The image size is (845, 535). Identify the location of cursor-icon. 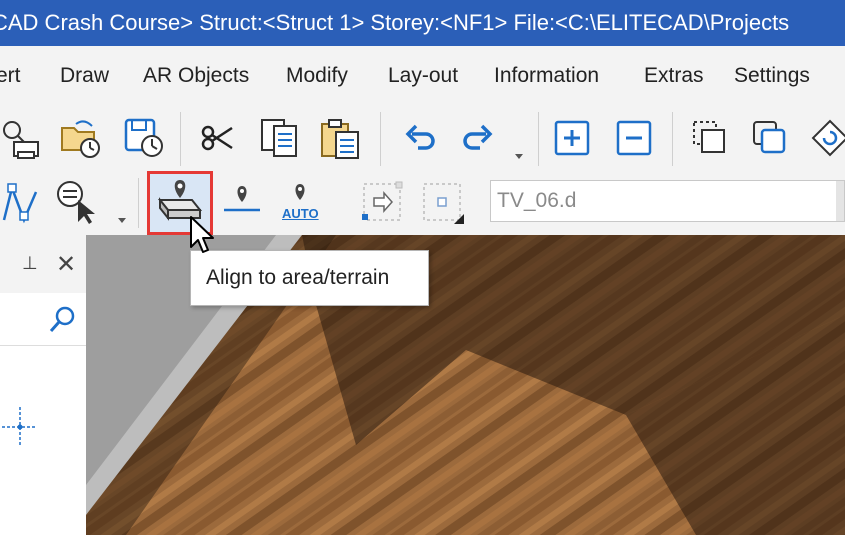
(202, 234).